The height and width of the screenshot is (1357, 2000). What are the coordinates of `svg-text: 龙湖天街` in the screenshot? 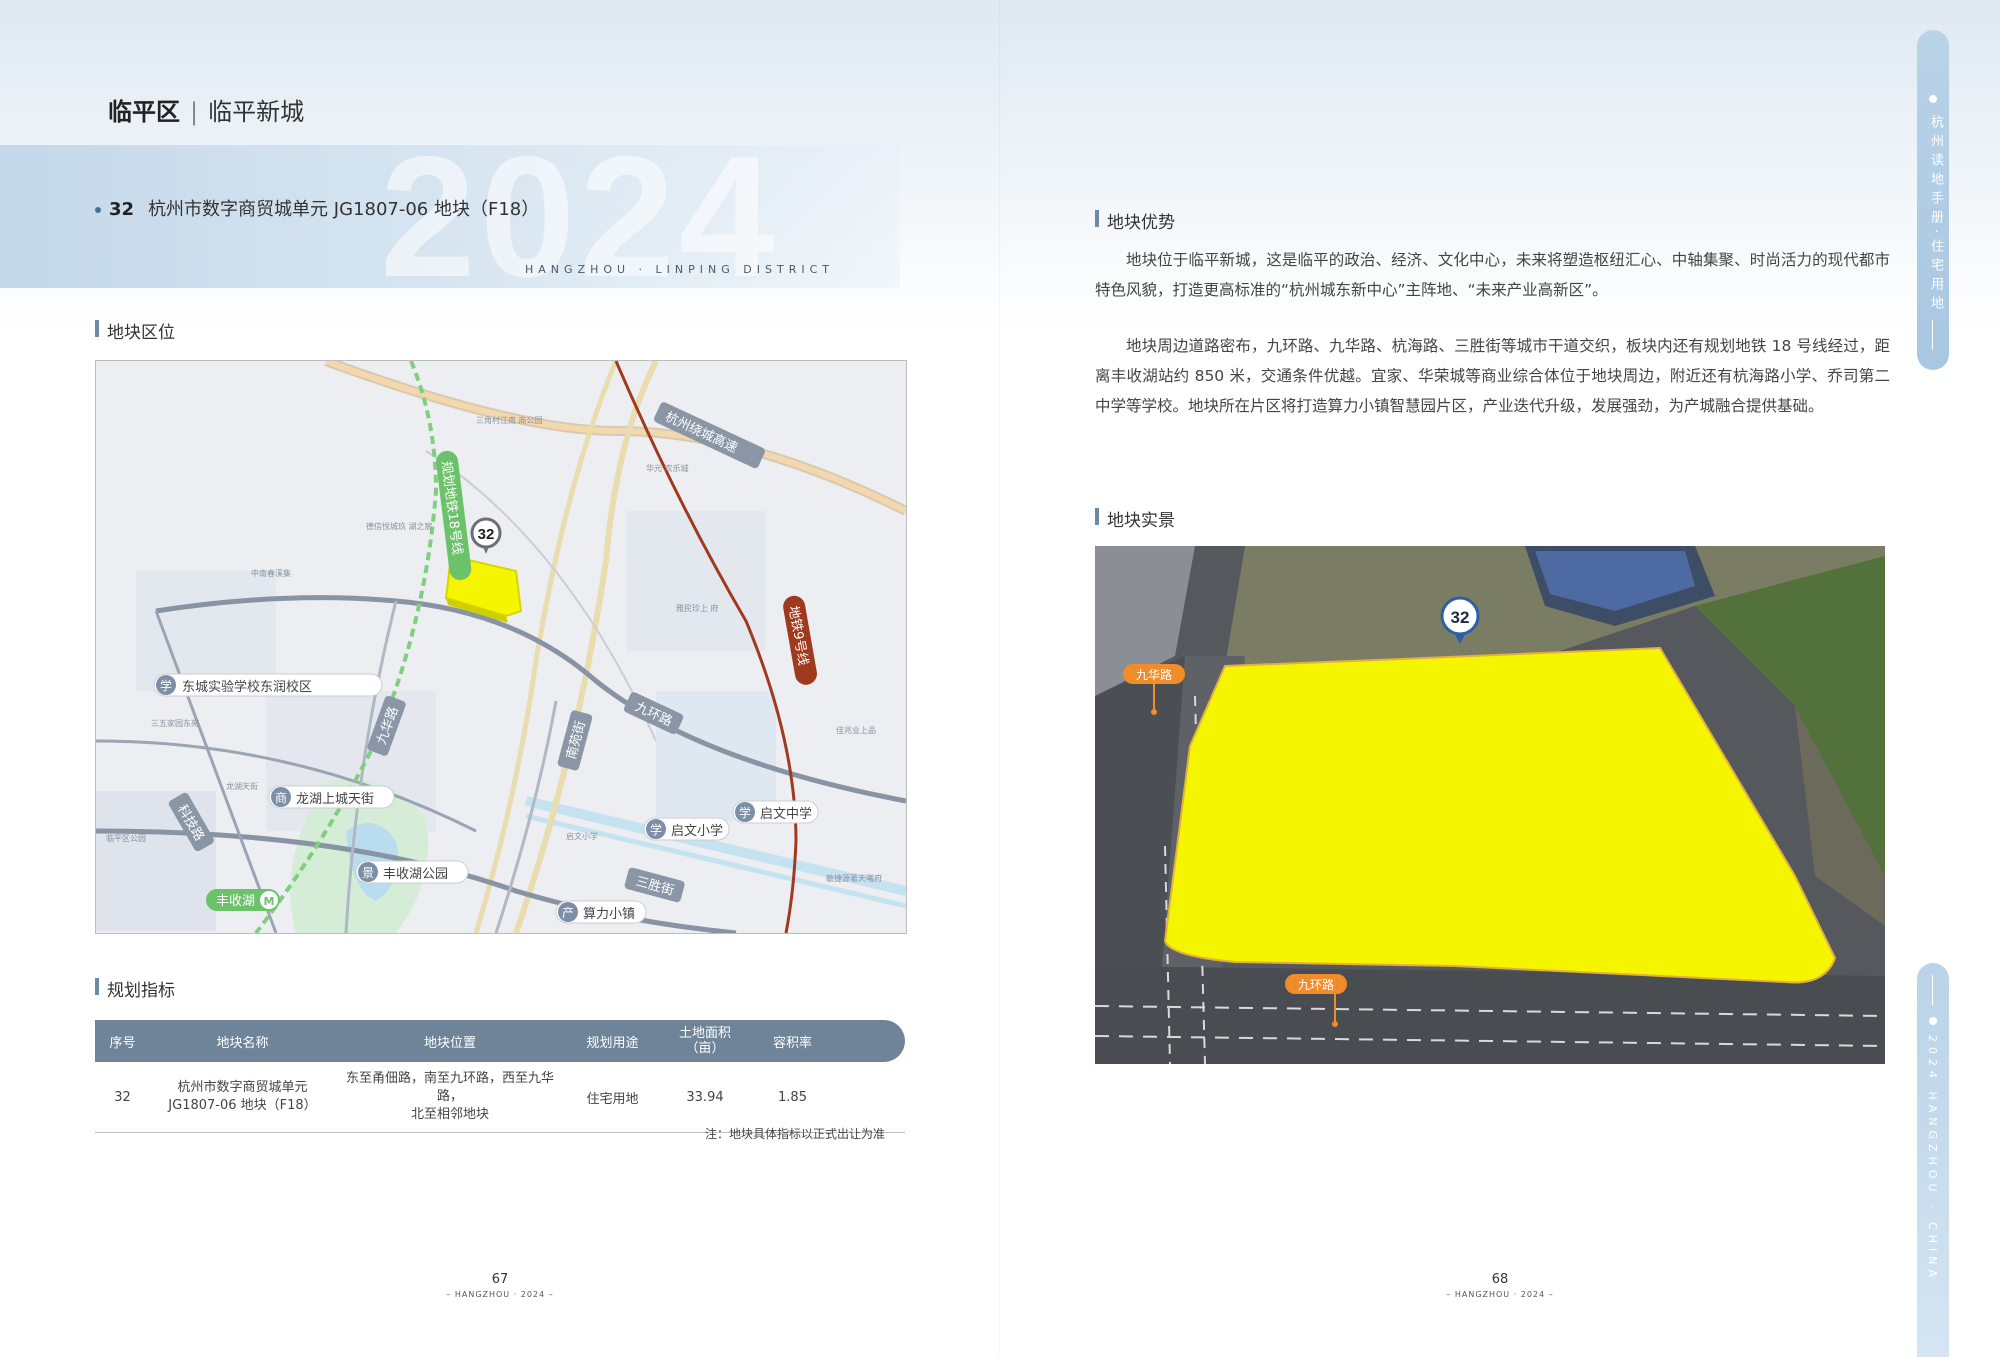 It's located at (242, 786).